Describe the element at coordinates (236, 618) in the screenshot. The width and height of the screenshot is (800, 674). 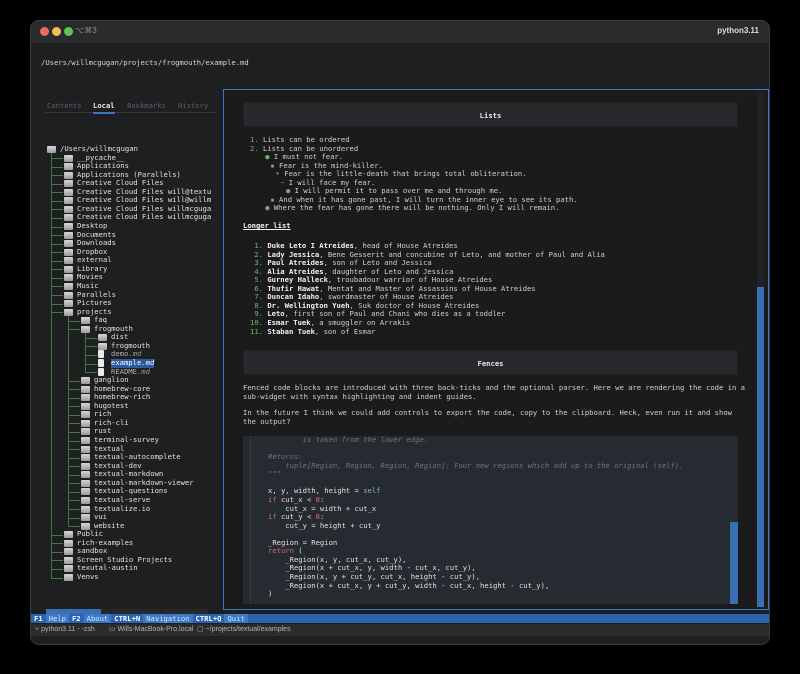
I see `footer-label-quit: Quit` at that location.